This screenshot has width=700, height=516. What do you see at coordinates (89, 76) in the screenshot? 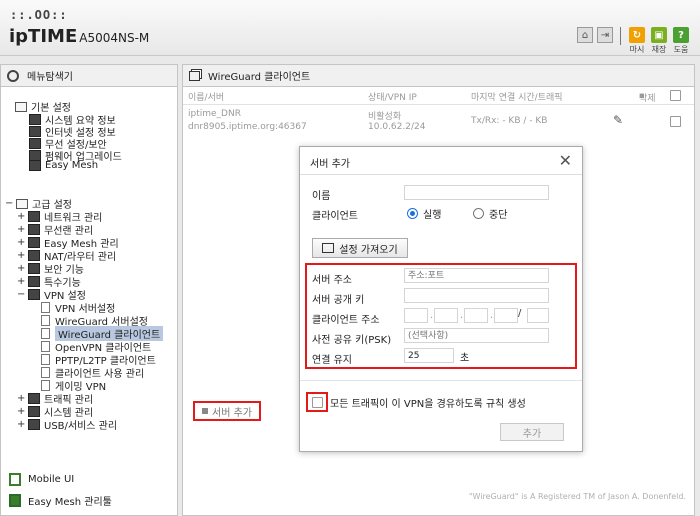
I see `sidebar-header: 메뉴탐색기` at bounding box center [89, 76].